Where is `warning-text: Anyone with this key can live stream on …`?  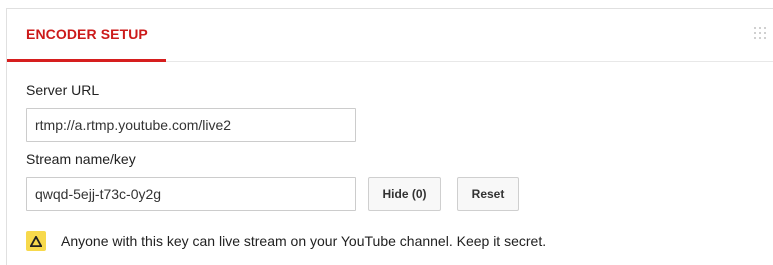 warning-text: Anyone with this key can live stream on … is located at coordinates (304, 241).